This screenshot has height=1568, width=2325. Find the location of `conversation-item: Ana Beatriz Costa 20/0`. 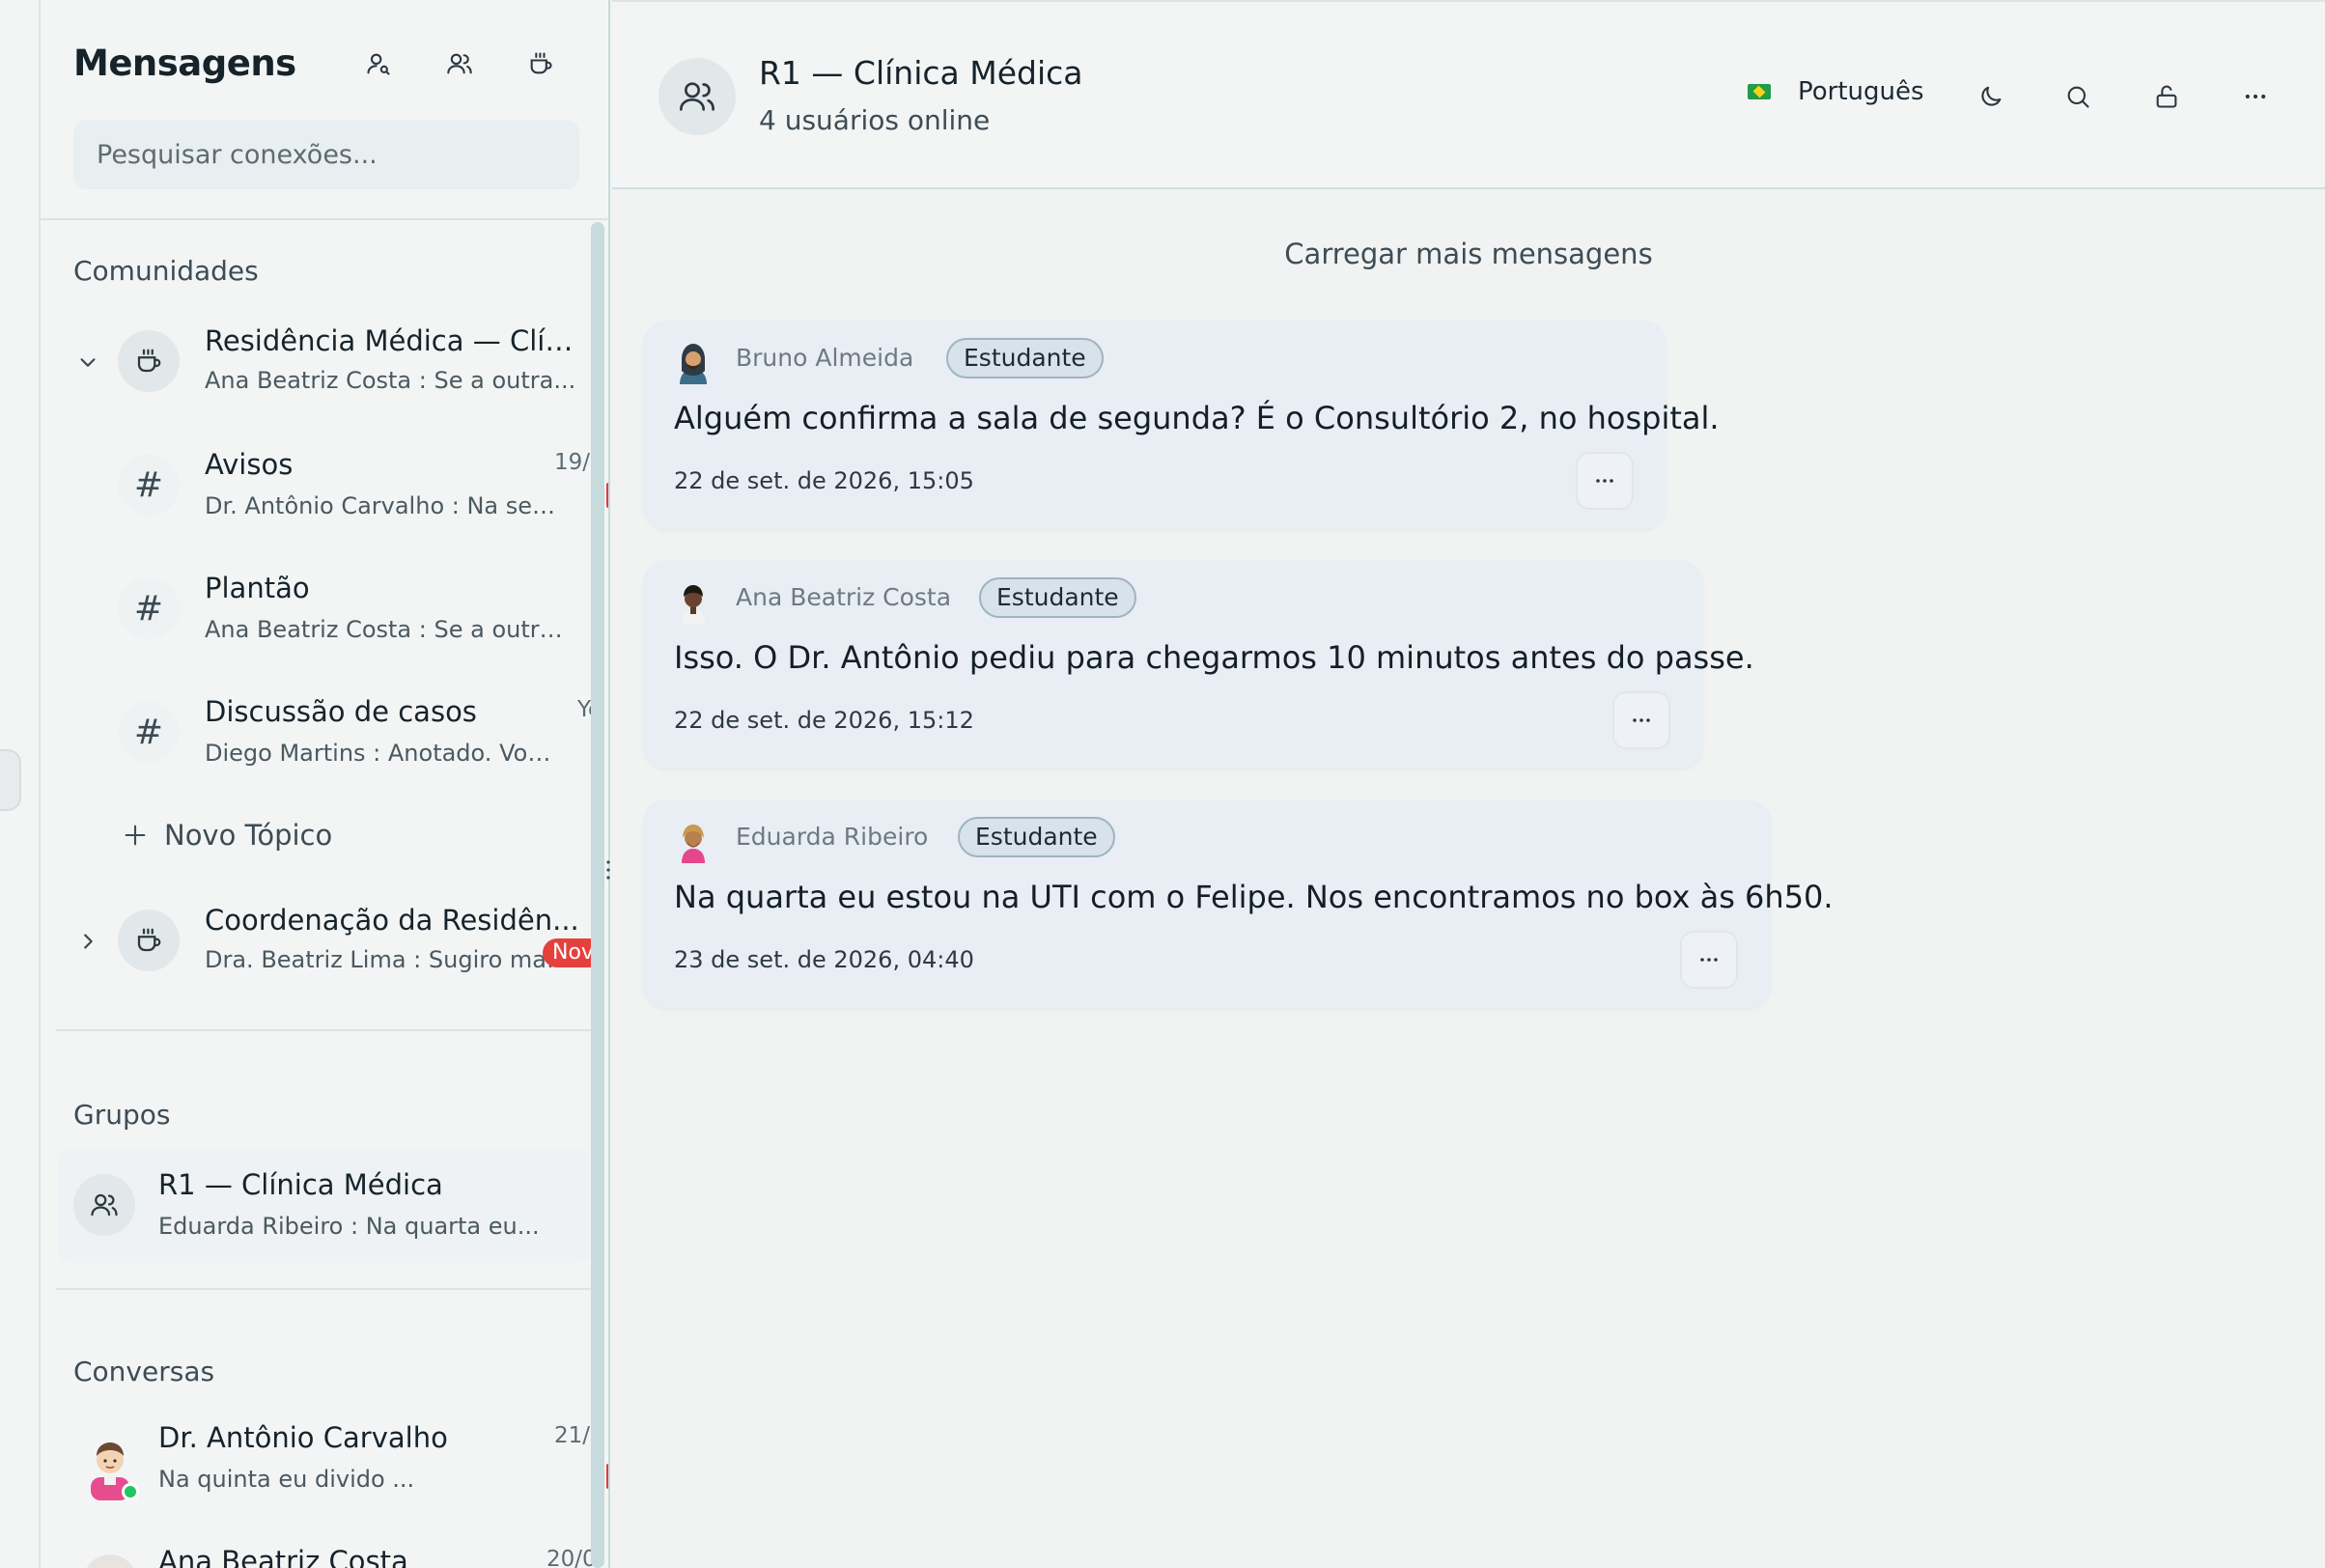

conversation-item: Ana Beatriz Costa 20/0 is located at coordinates (319, 1549).